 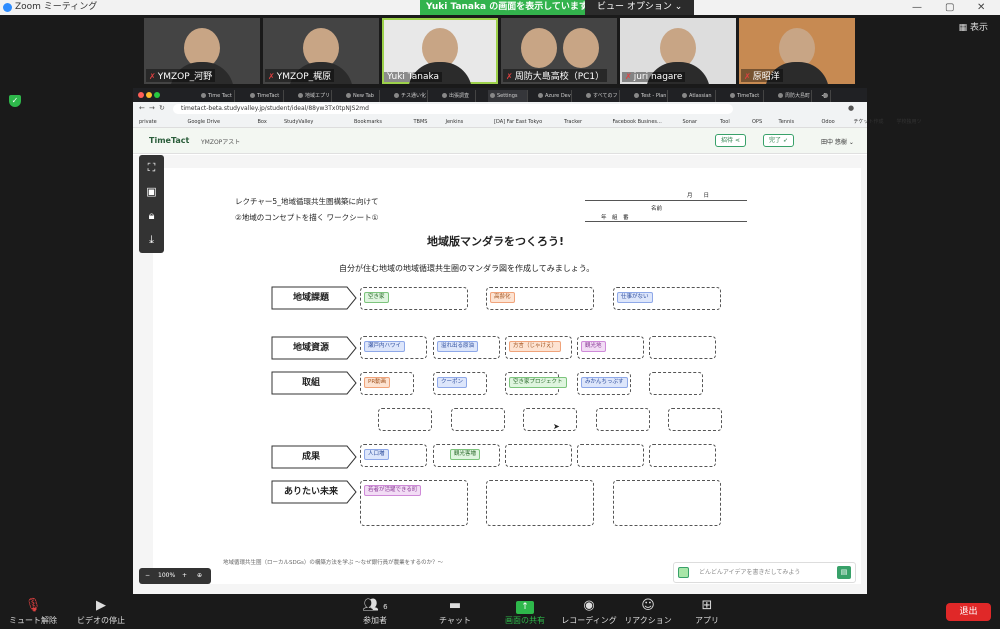 What do you see at coordinates (650, 96) in the screenshot?
I see `browser-tab: Test - Plan` at bounding box center [650, 96].